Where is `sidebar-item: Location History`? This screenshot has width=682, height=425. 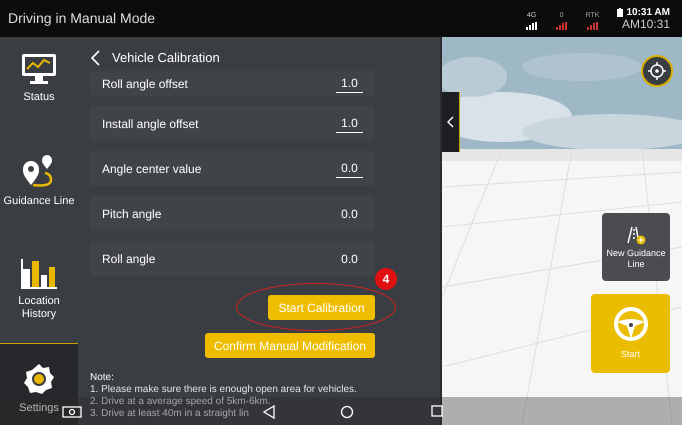 sidebar-item: Location History is located at coordinates (39, 292).